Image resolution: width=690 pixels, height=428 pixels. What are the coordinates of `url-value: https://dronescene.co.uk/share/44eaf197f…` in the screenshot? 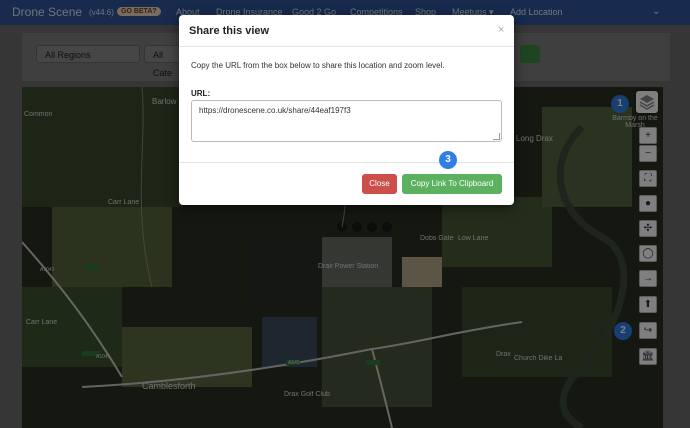 It's located at (275, 110).